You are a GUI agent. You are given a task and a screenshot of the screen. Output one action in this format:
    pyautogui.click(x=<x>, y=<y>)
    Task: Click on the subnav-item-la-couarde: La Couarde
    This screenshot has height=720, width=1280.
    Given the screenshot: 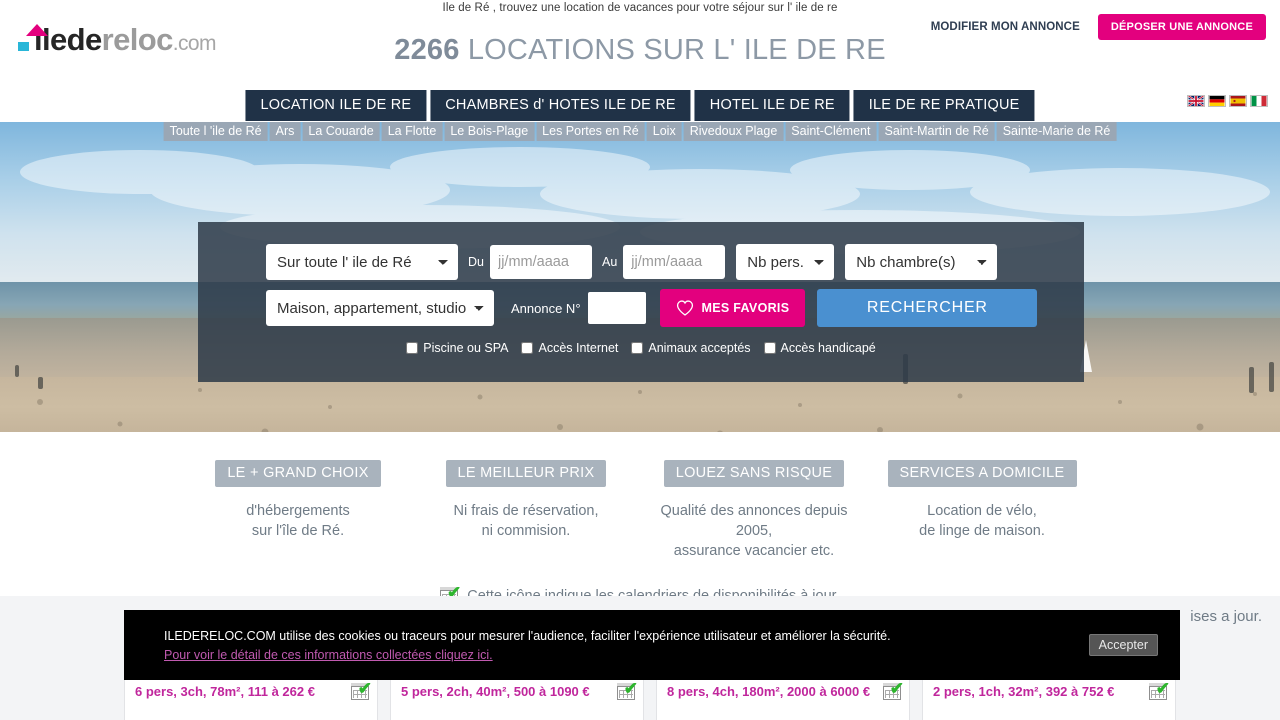 What is the action you would take?
    pyautogui.click(x=341, y=131)
    